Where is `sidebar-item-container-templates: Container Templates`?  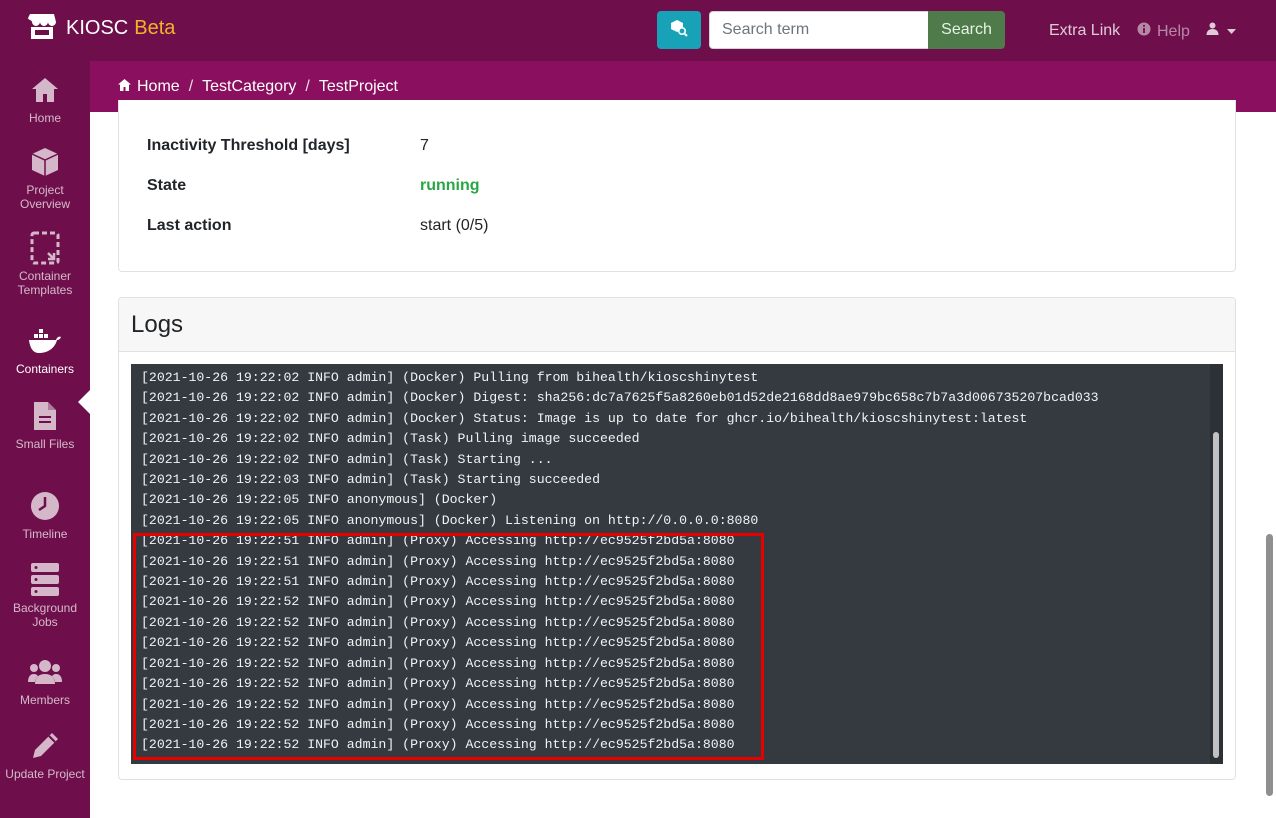 sidebar-item-container-templates: Container Templates is located at coordinates (45, 264).